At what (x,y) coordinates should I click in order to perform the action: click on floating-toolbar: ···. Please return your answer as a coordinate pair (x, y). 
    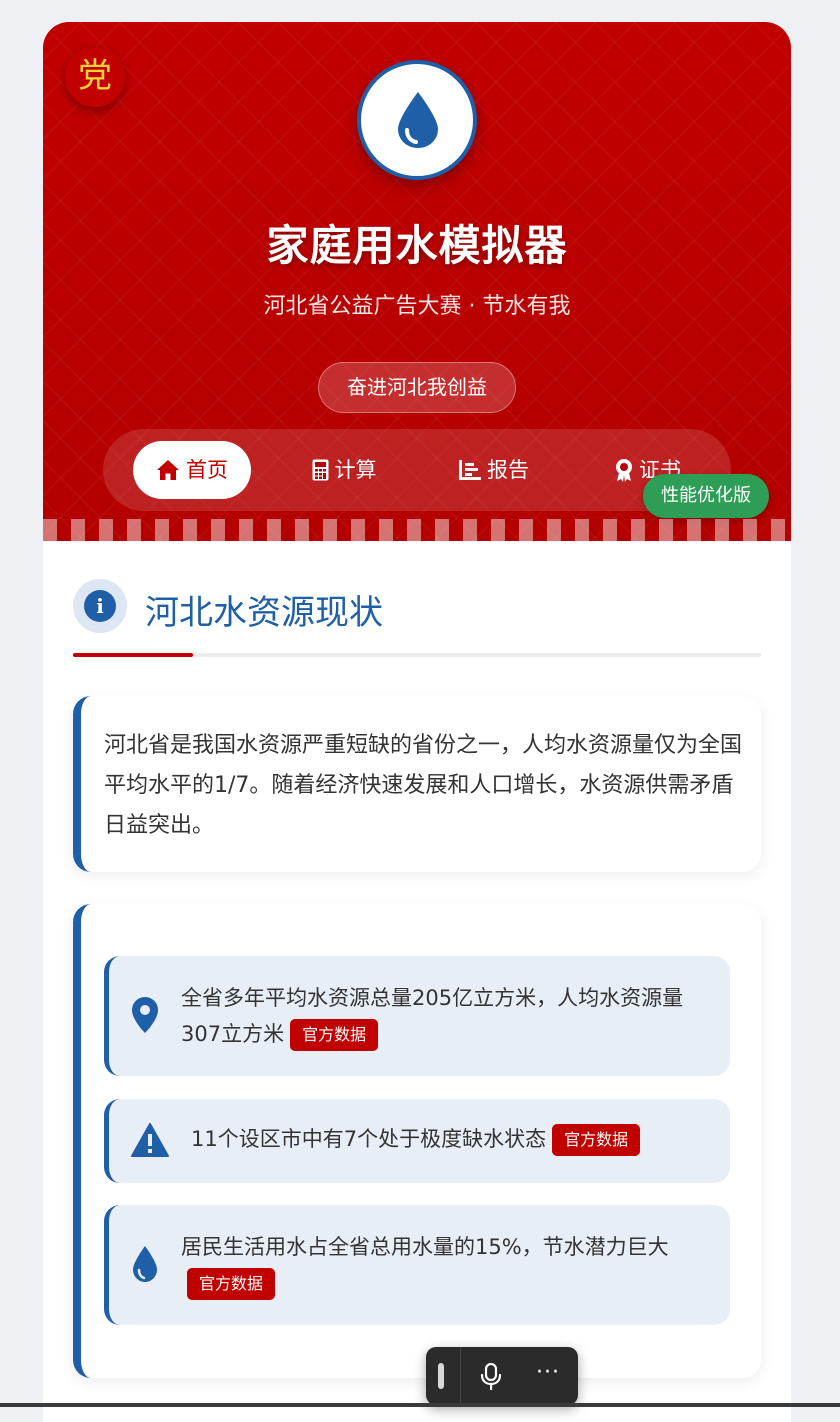
    Looking at the image, I should click on (502, 1376).